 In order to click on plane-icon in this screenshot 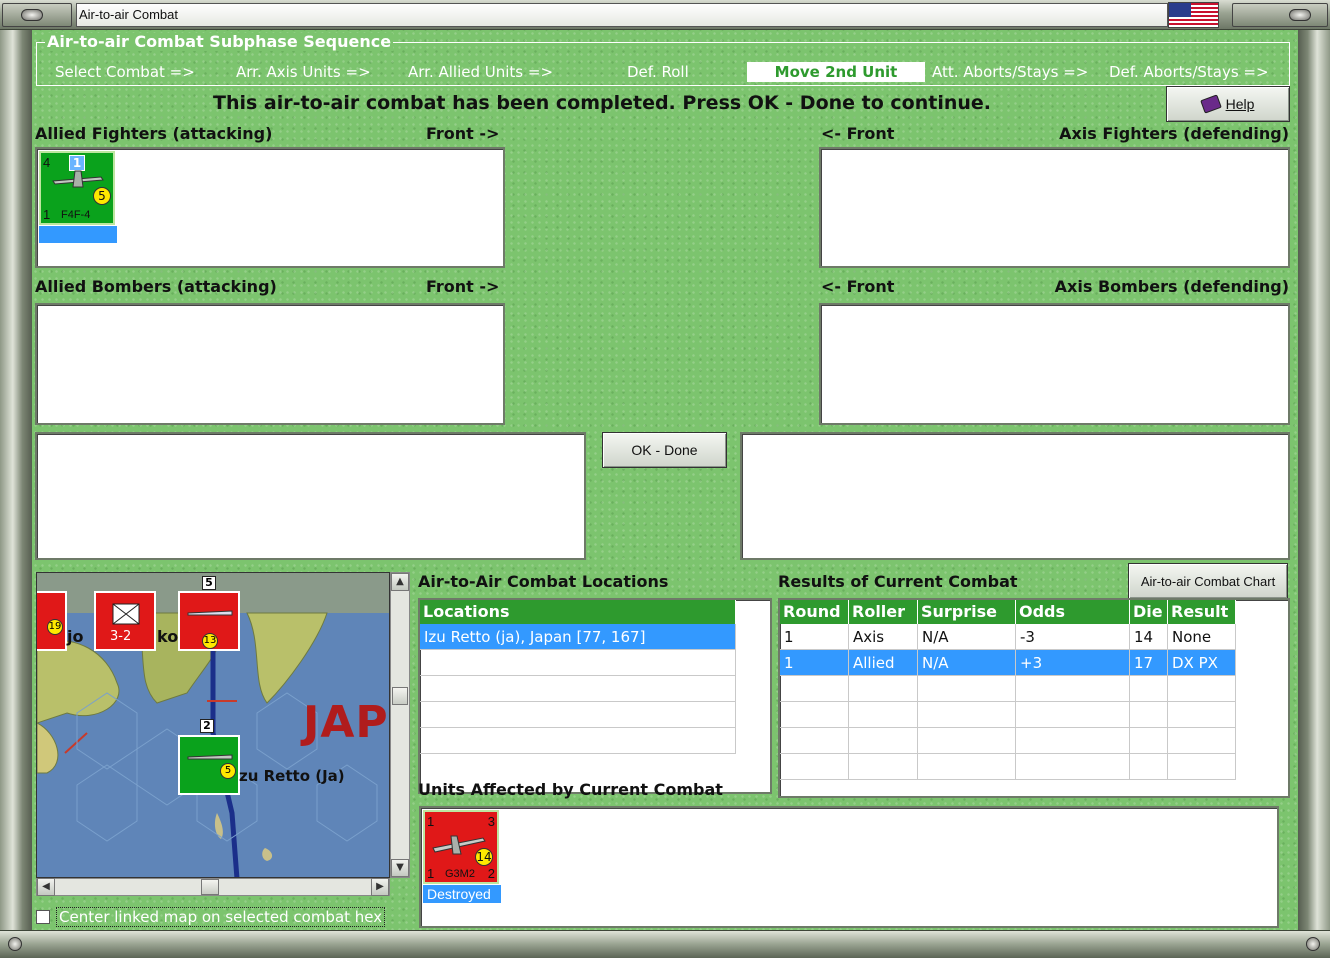, I will do `click(210, 613)`.